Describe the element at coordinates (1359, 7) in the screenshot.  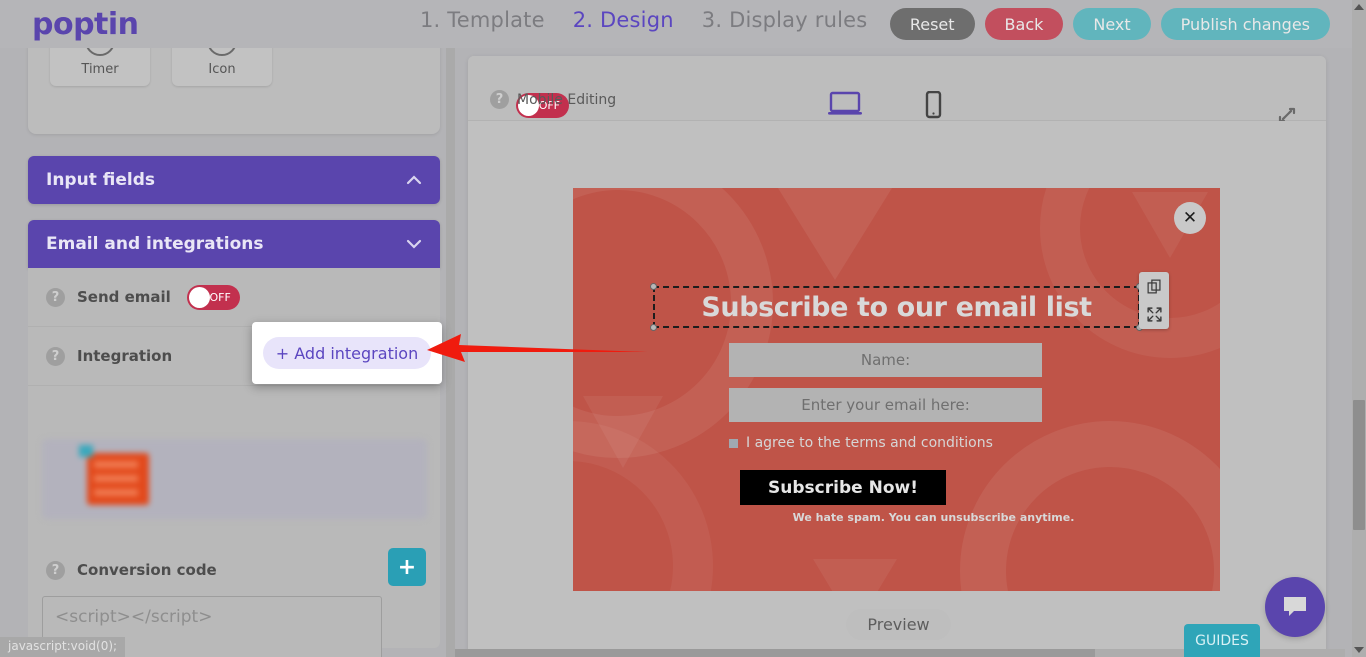
I see `scroll-up-arrow-icon` at that location.